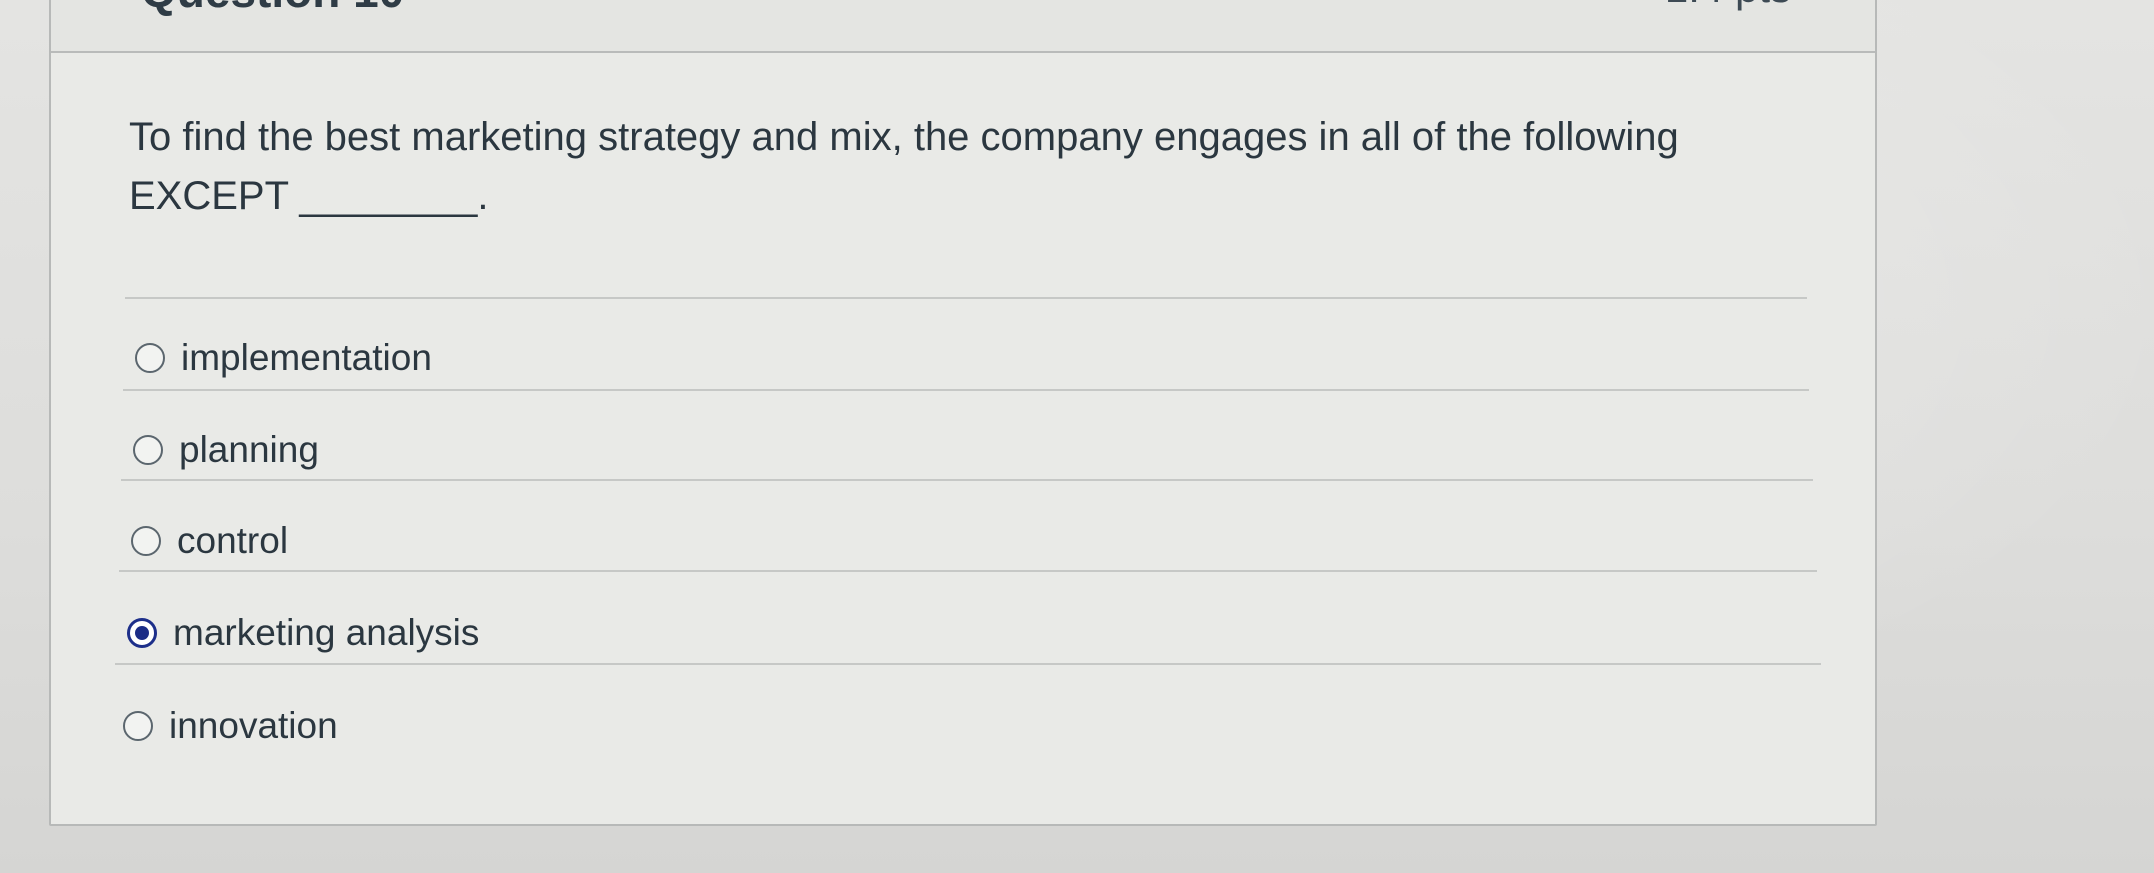 This screenshot has width=2154, height=873. What do you see at coordinates (142, 633) in the screenshot?
I see `radio-button-selected` at bounding box center [142, 633].